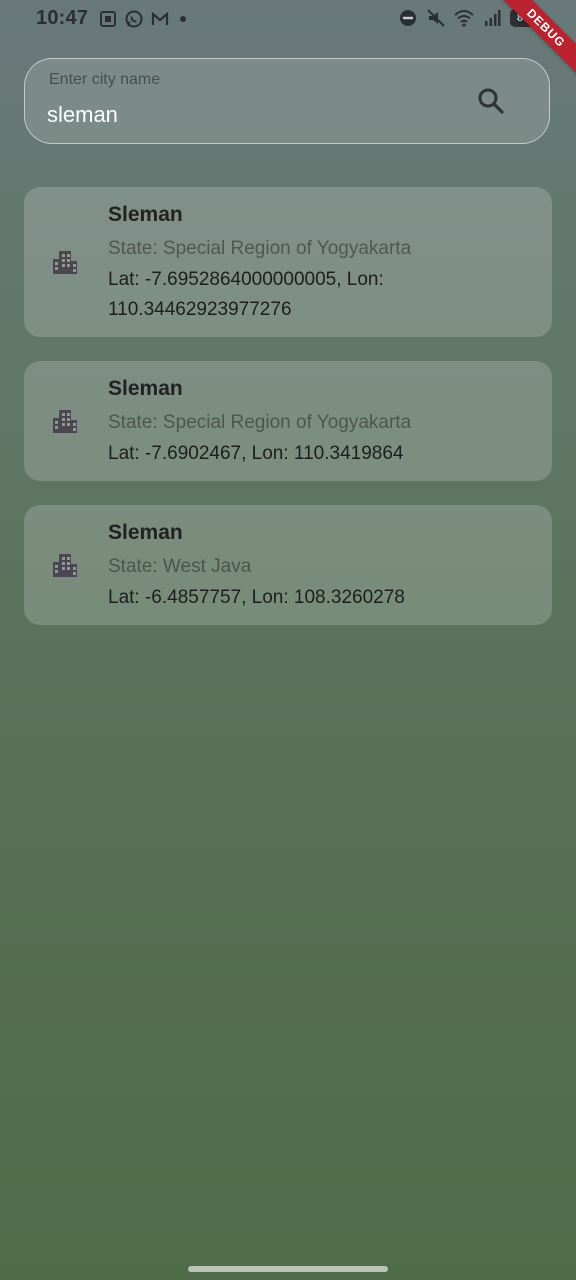 The height and width of the screenshot is (1280, 576). What do you see at coordinates (464, 18) in the screenshot?
I see `wifi-icon` at bounding box center [464, 18].